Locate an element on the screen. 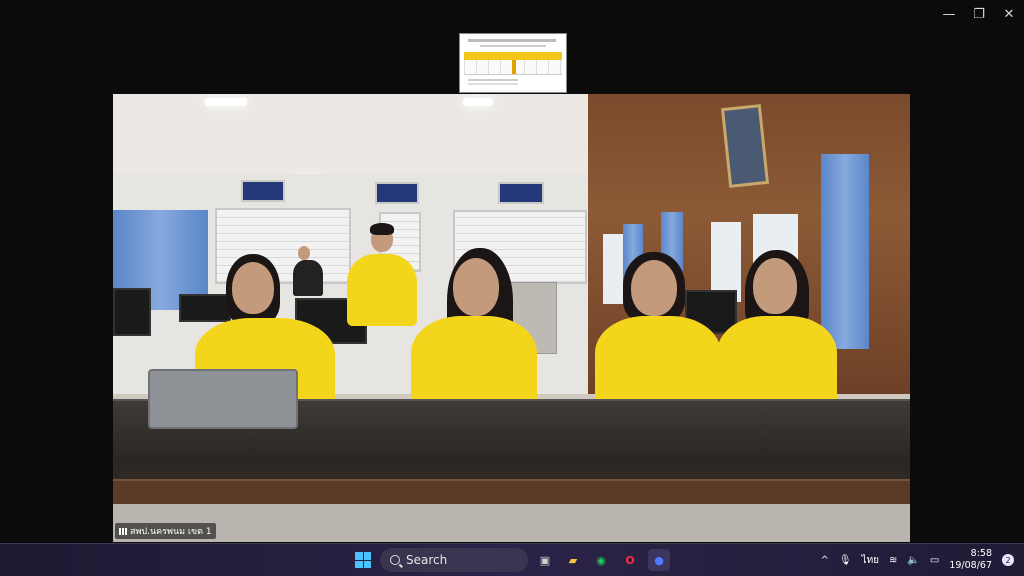  window-controls: — ❐ ✕ is located at coordinates (979, 14).